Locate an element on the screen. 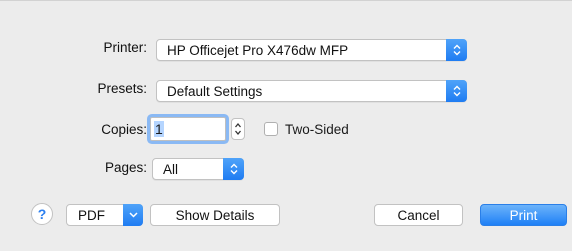  printer-value: HP Officejet Pro X476dw MFP is located at coordinates (258, 50).